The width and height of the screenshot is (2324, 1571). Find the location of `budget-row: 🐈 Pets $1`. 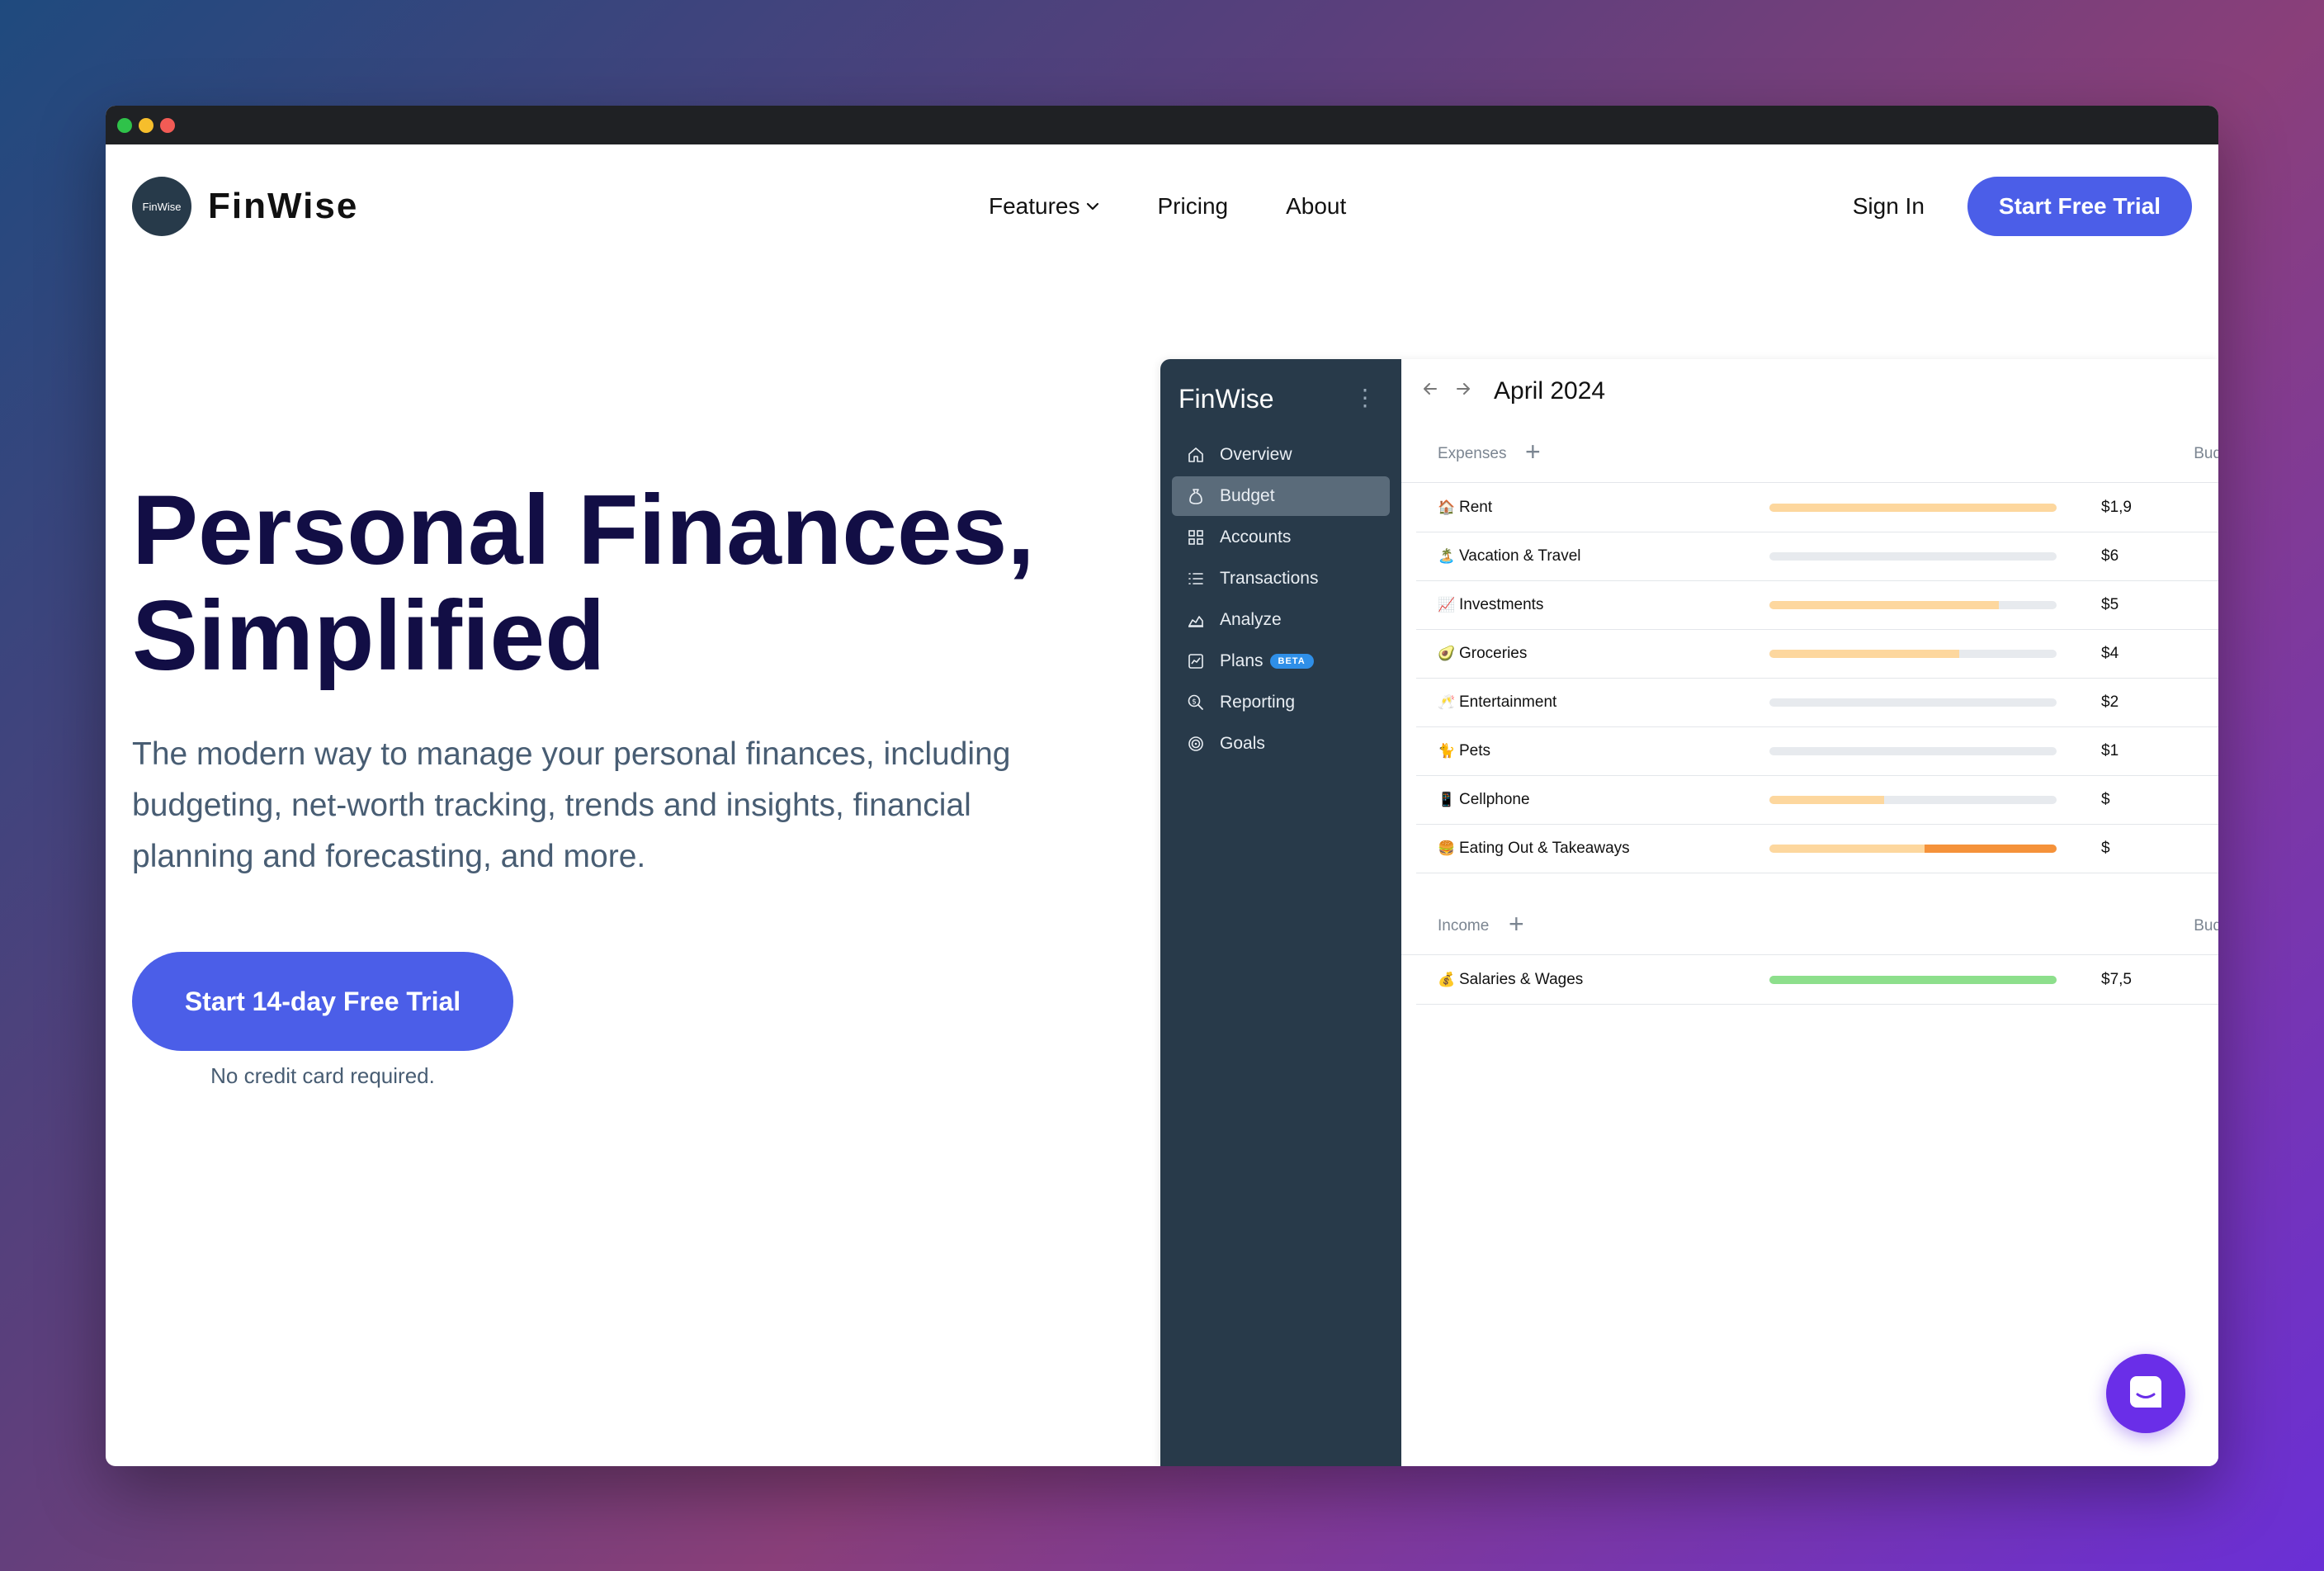

budget-row: 🐈 Pets $1 is located at coordinates (1817, 751).